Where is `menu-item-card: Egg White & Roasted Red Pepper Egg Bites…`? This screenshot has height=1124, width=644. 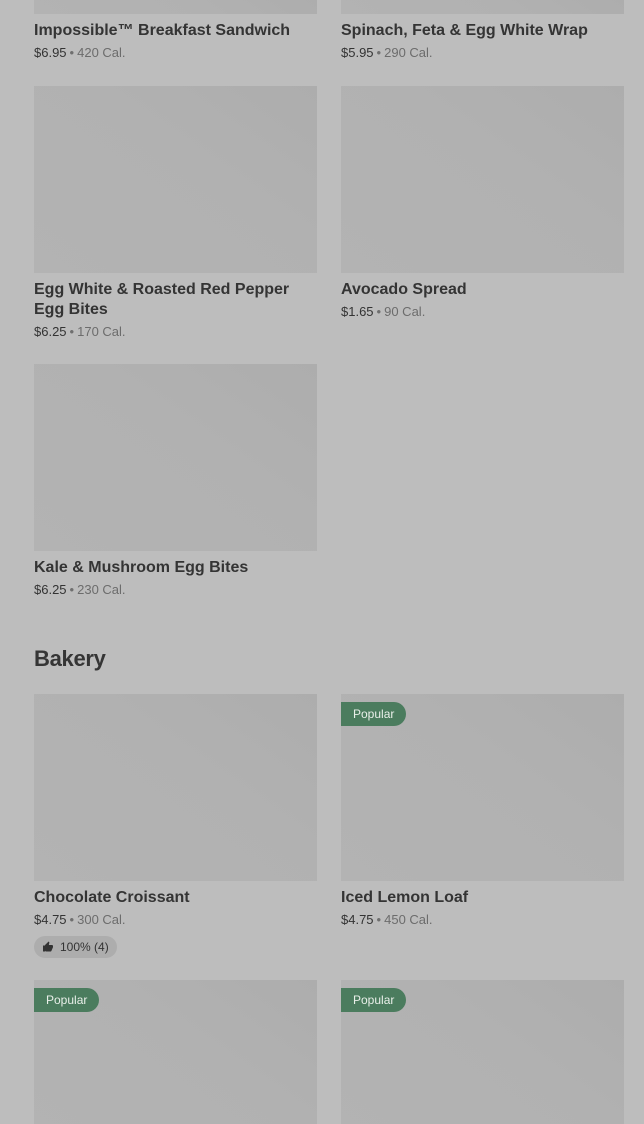
menu-item-card: Egg White & Roasted Red Pepper Egg Bites… is located at coordinates (175, 213).